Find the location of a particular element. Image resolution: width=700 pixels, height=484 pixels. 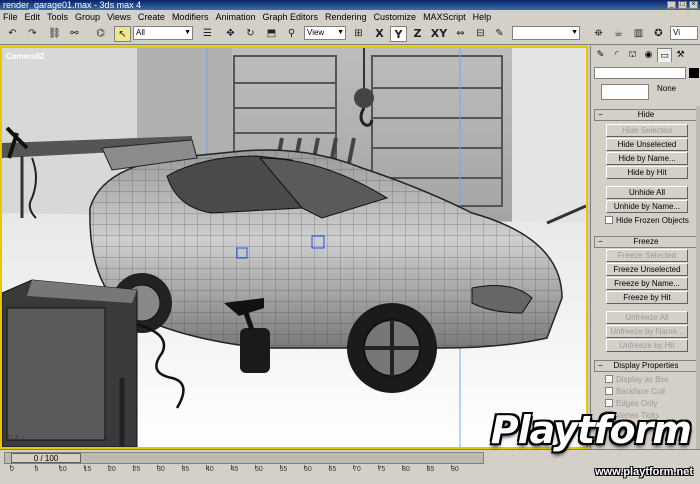

command-panel-tabs: ✎ ◜ ⛫ ◉ ▭ ⚒ is located at coordinates (640, 55).